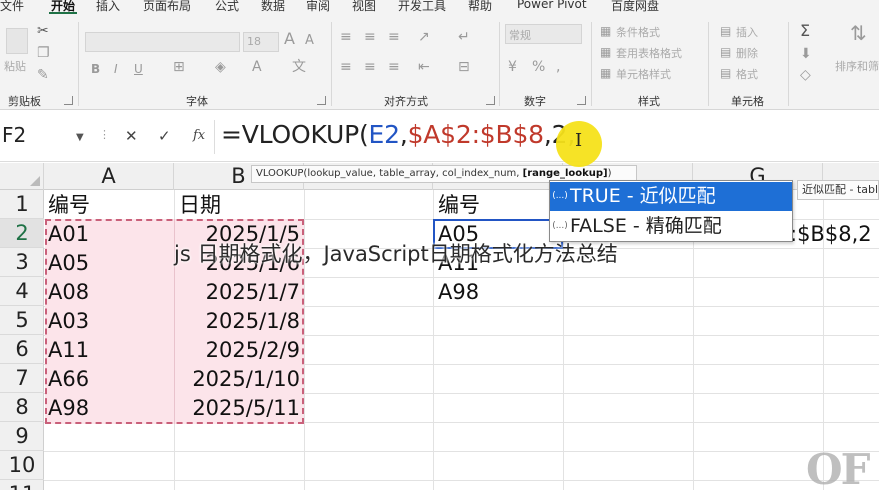 The height and width of the screenshot is (490, 879). I want to click on insert-cells-button: 插入, so click(747, 32).